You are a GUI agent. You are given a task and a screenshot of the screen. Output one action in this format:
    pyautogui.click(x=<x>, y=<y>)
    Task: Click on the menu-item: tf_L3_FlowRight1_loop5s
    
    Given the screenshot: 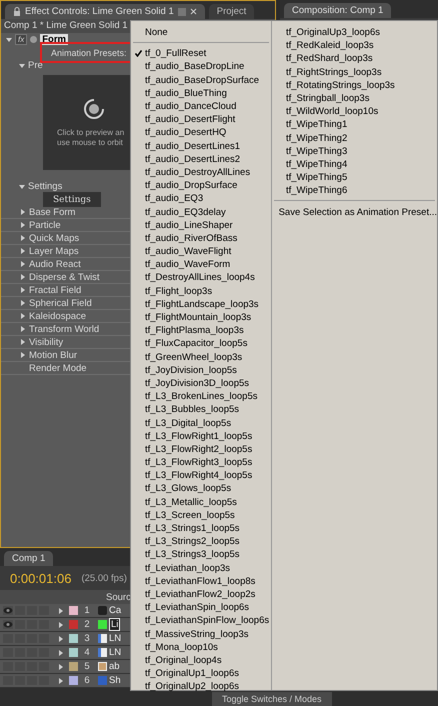 What is the action you would take?
    pyautogui.click(x=201, y=436)
    